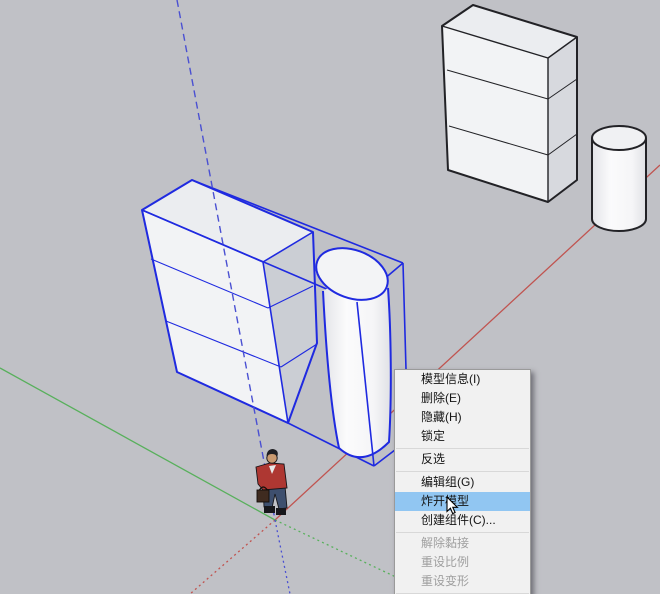  I want to click on menu-item-反选: 反选, so click(462, 459).